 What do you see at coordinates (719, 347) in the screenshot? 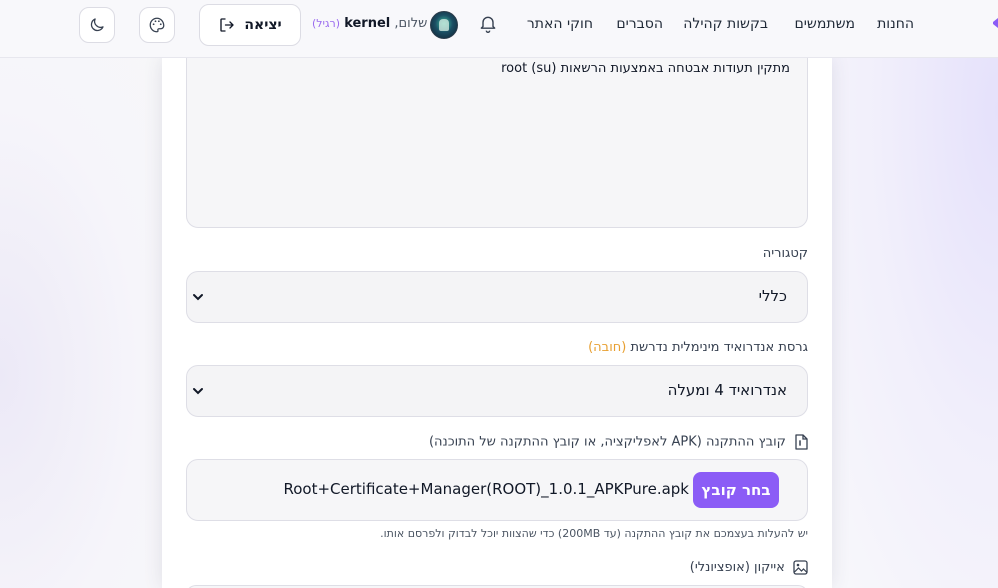
I see `android-version-label-text: גרסת אנדרואיד מינימלית נדרשת` at bounding box center [719, 347].